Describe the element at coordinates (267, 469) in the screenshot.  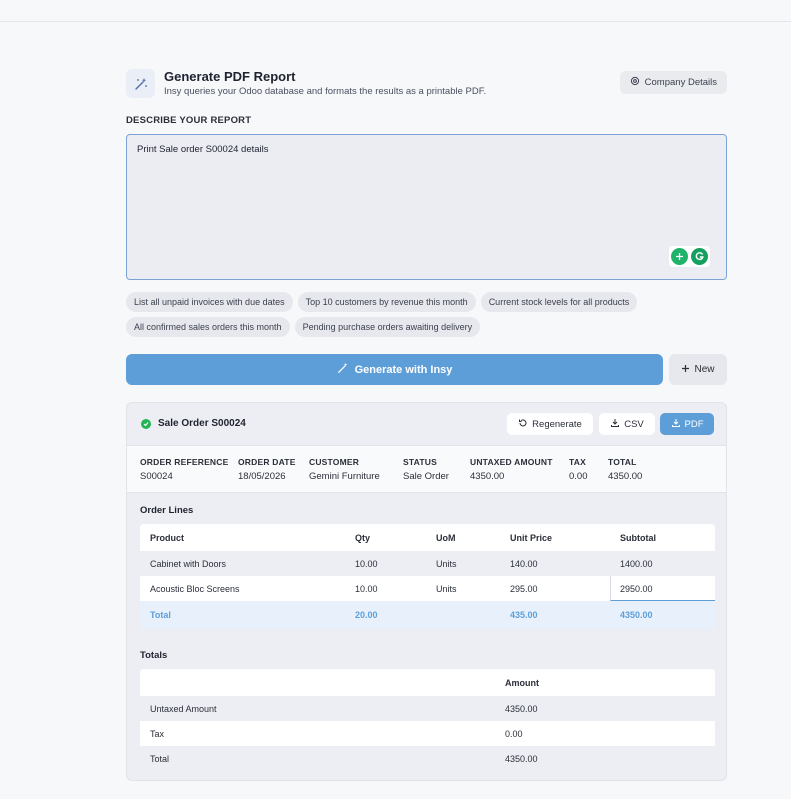
I see `summary-field: ORDER DATE 18/05/2026` at that location.